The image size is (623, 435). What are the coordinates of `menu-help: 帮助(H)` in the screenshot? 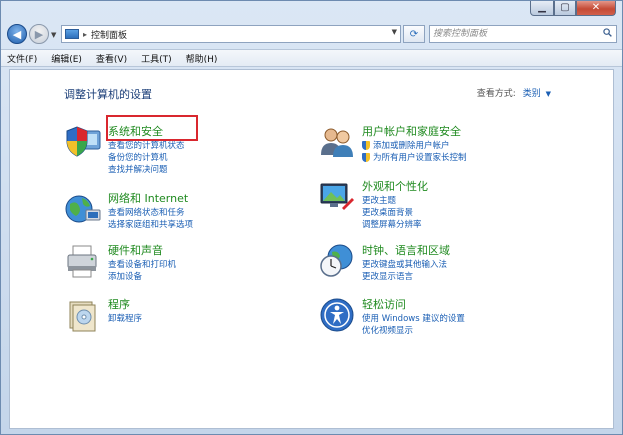 It's located at (202, 58).